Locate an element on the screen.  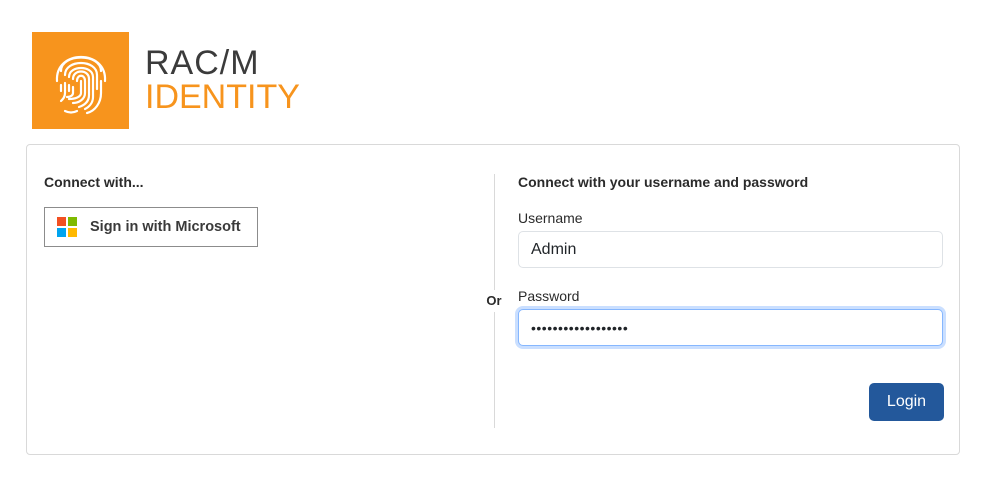
password-label: Password is located at coordinates (549, 296).